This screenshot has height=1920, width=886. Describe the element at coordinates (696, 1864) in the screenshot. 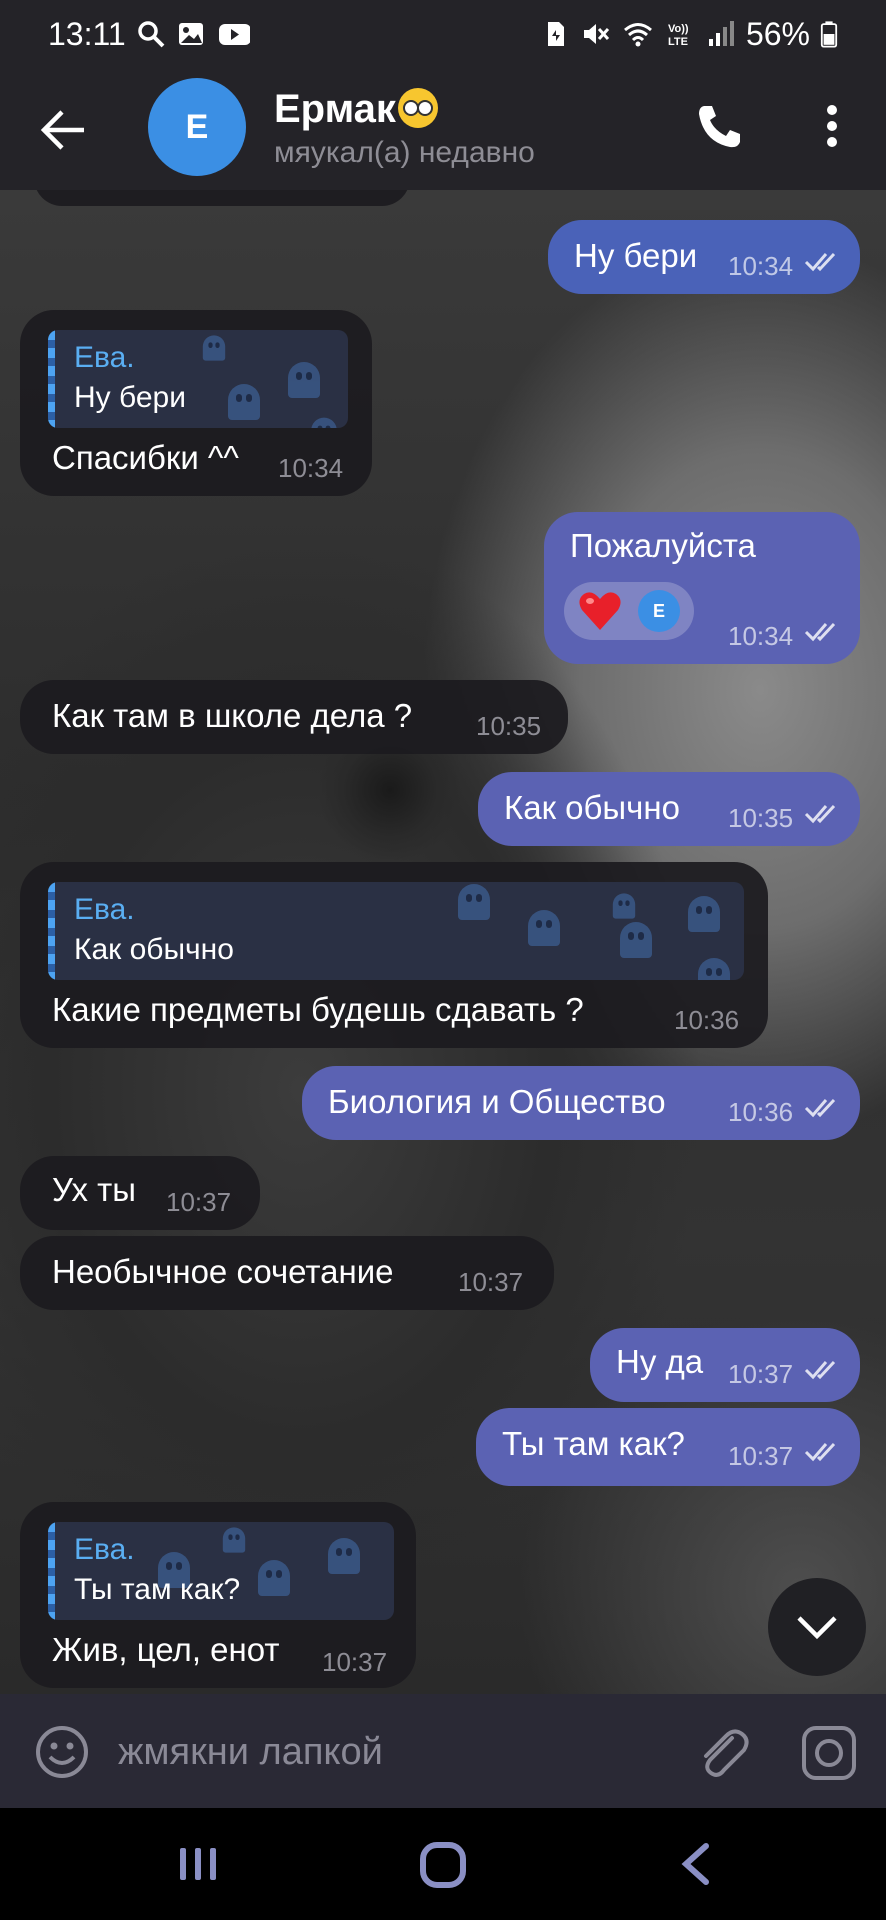

I see `nav-back-icon` at that location.